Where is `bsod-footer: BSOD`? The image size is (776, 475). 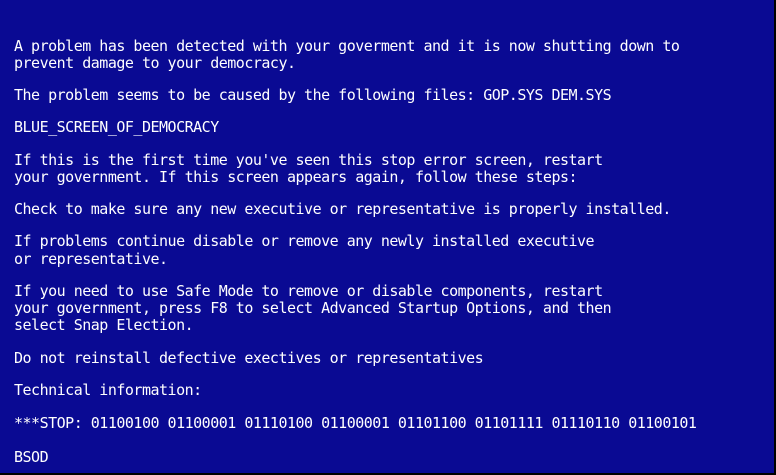
bsod-footer: BSOD is located at coordinates (31, 457).